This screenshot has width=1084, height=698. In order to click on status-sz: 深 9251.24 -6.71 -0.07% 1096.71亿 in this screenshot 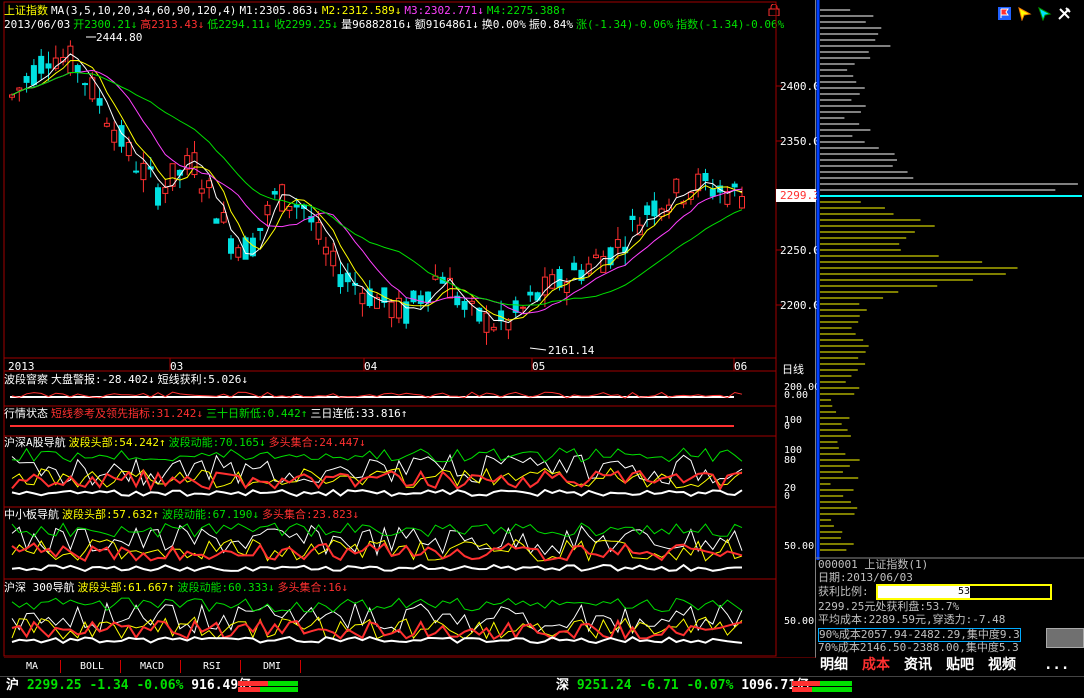, I will do `click(682, 686)`.